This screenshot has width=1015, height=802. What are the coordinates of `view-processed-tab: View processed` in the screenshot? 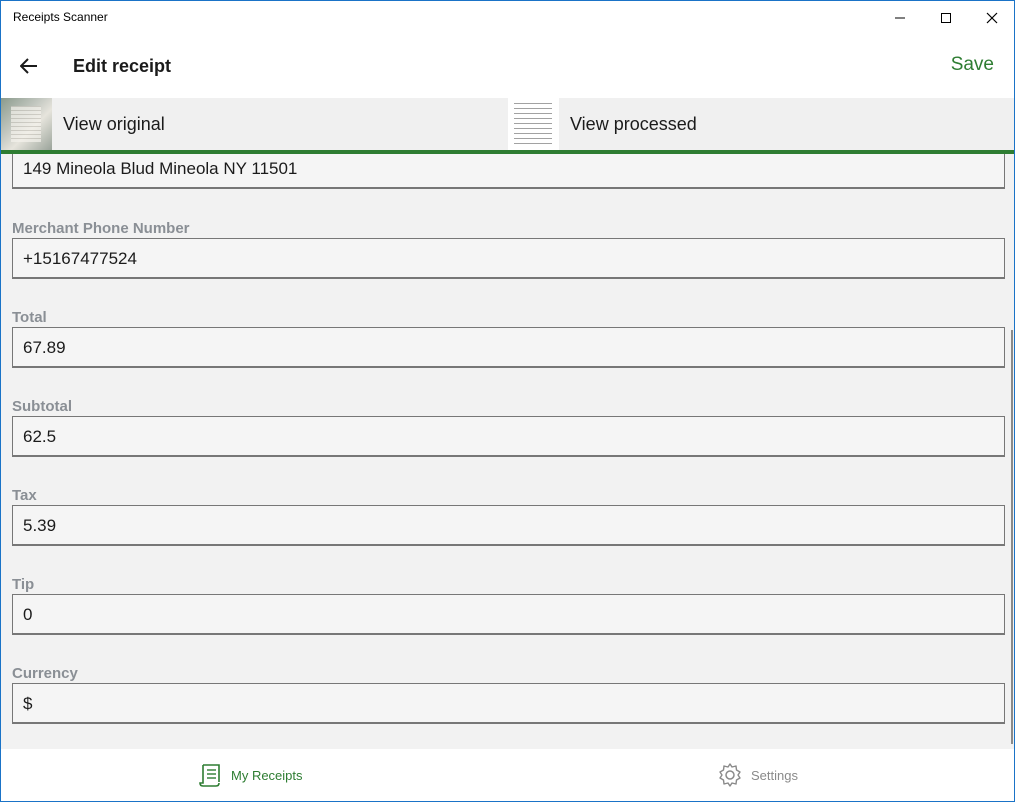 It's located at (761, 124).